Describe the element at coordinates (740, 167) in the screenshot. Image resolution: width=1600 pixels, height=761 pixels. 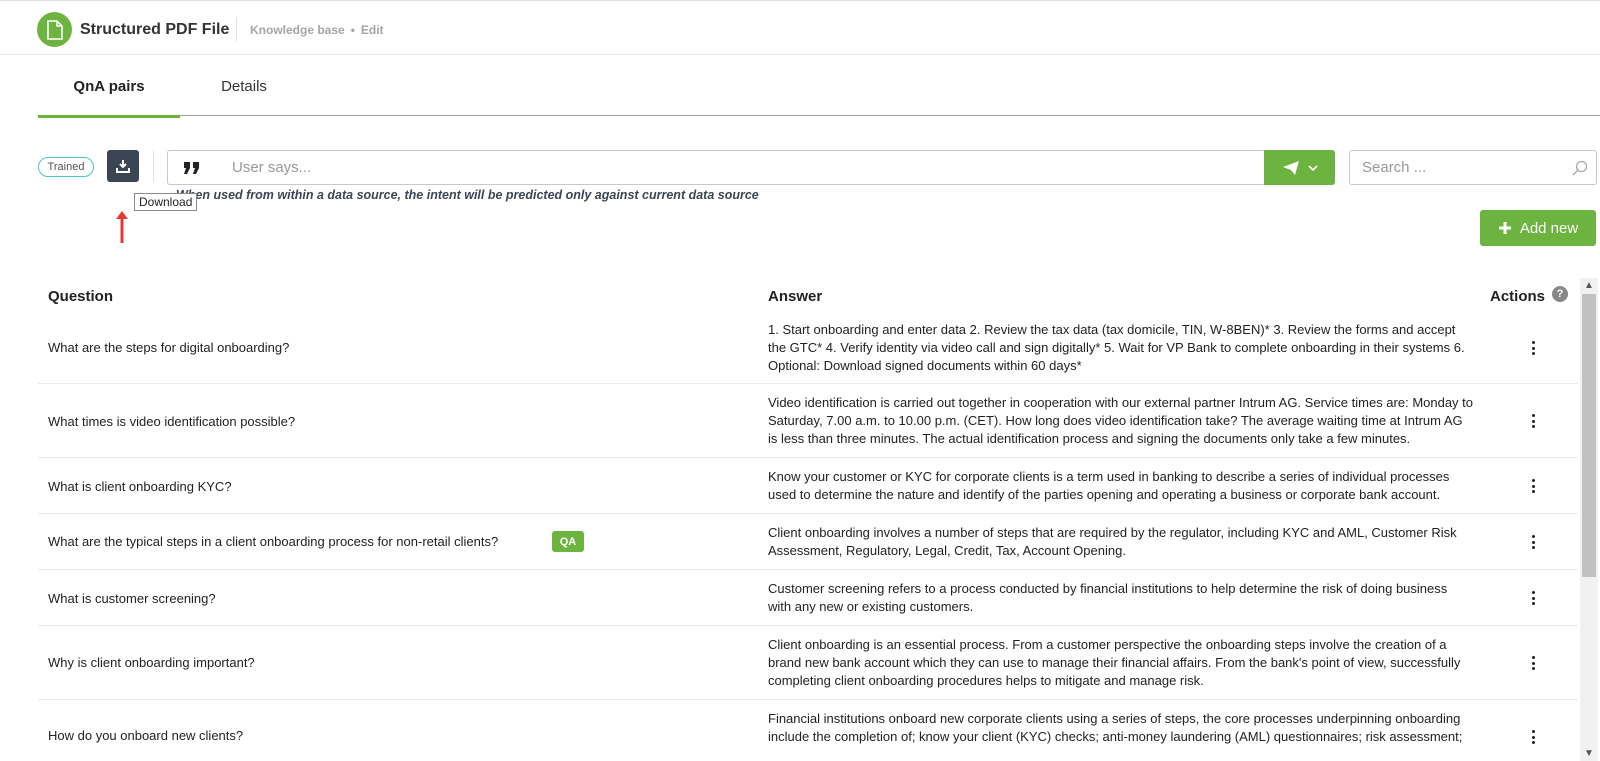
I see `user-says-input` at that location.